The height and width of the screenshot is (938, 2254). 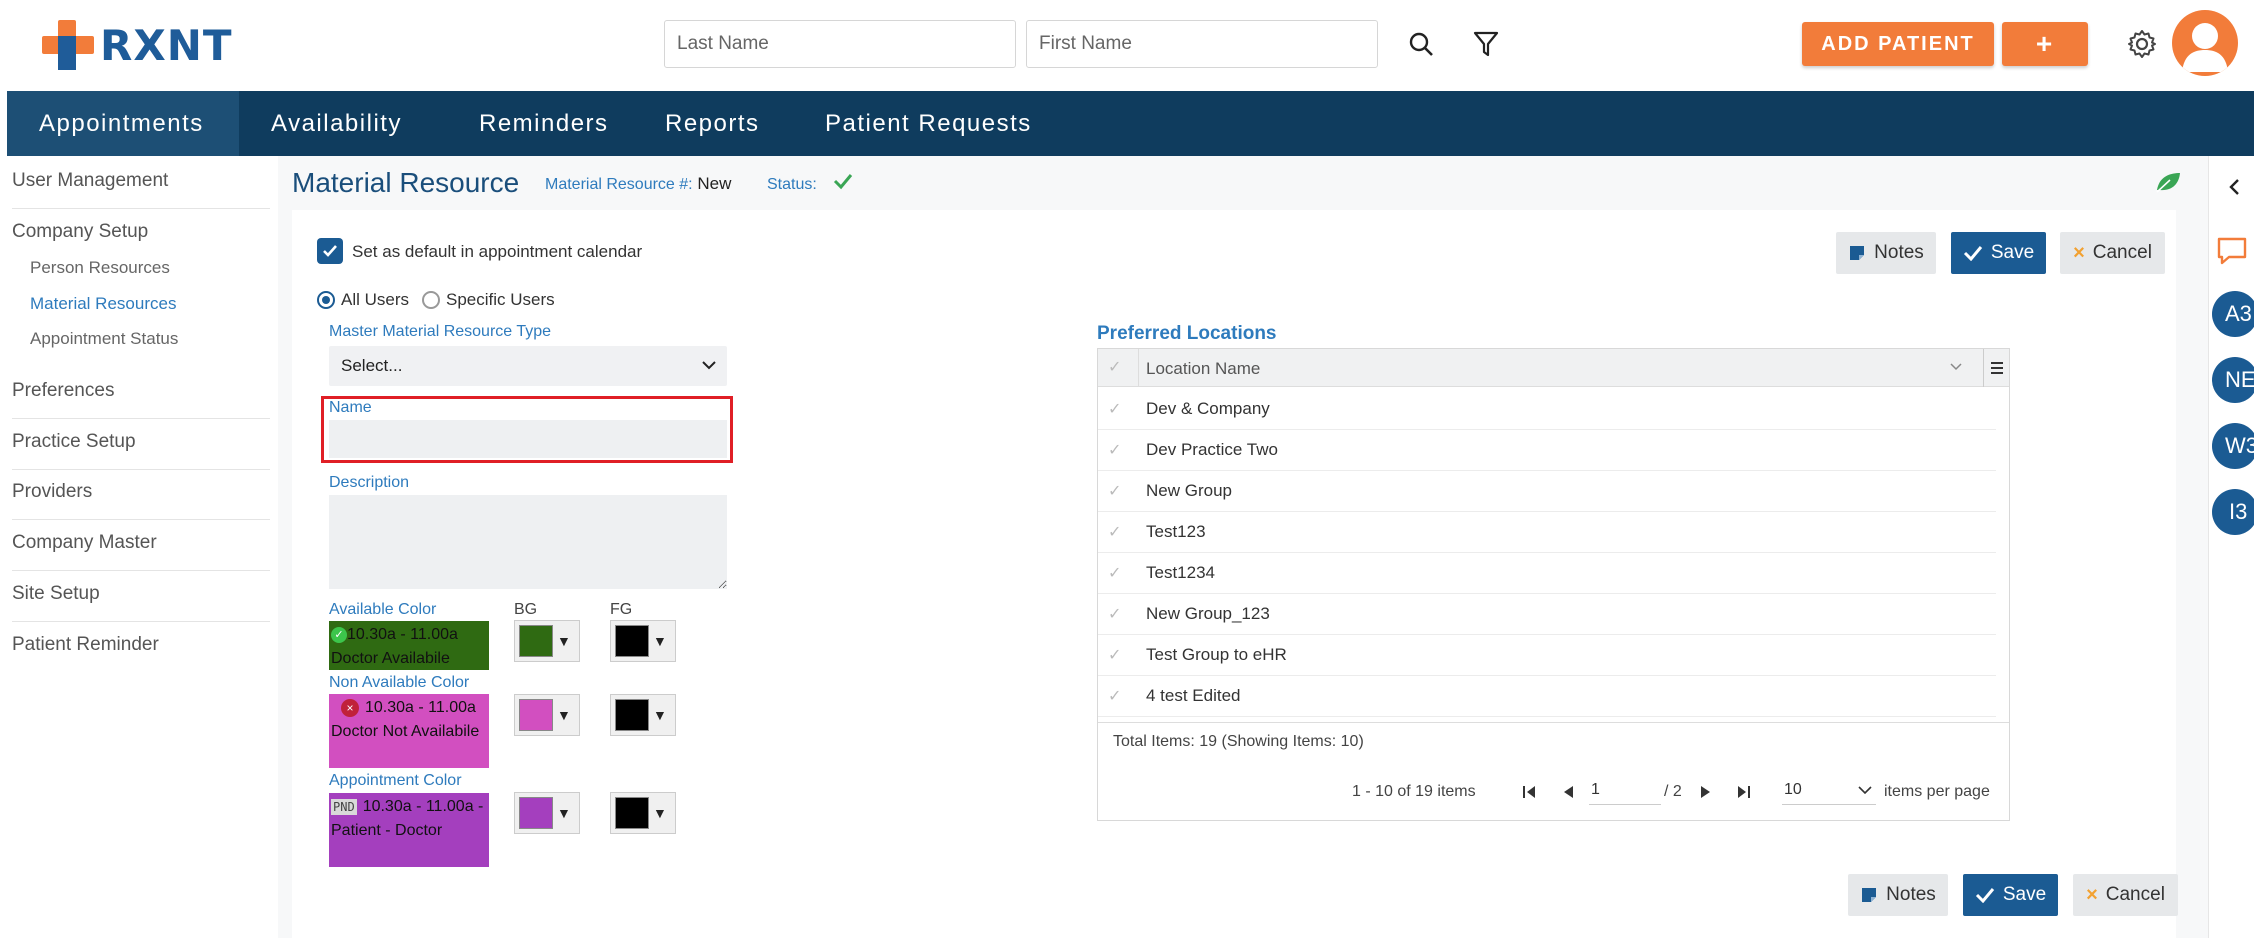 What do you see at coordinates (1829, 791) in the screenshot?
I see `page-size-select: 10` at bounding box center [1829, 791].